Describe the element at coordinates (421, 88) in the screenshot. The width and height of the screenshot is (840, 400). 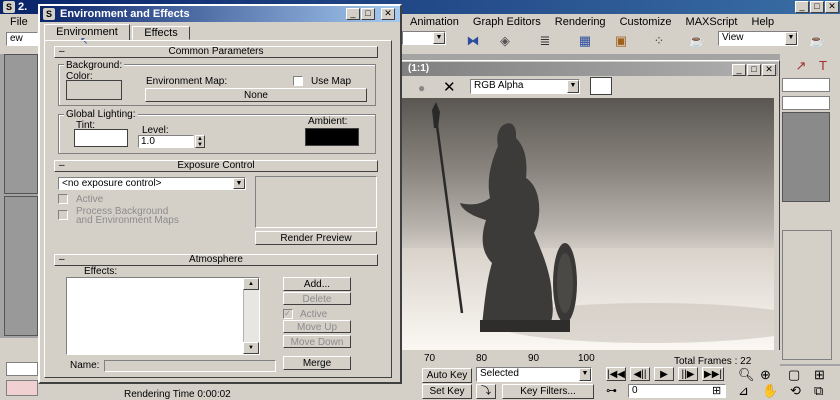
I see `display-red-channel-icon: ●` at that location.